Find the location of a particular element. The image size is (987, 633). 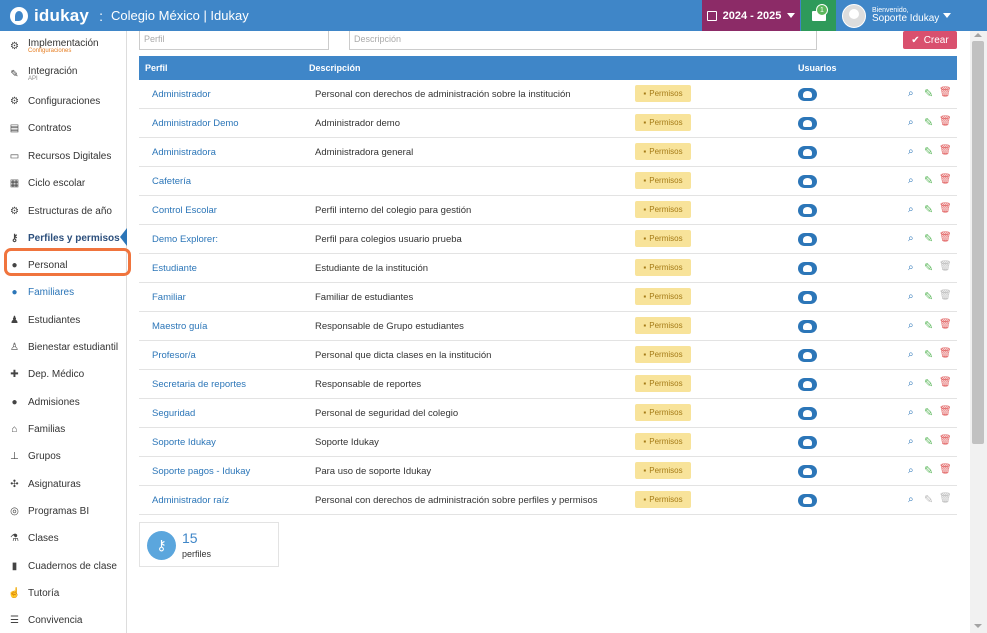

sidebar-item-contratos: ▤ Contratos is located at coordinates (63, 128).